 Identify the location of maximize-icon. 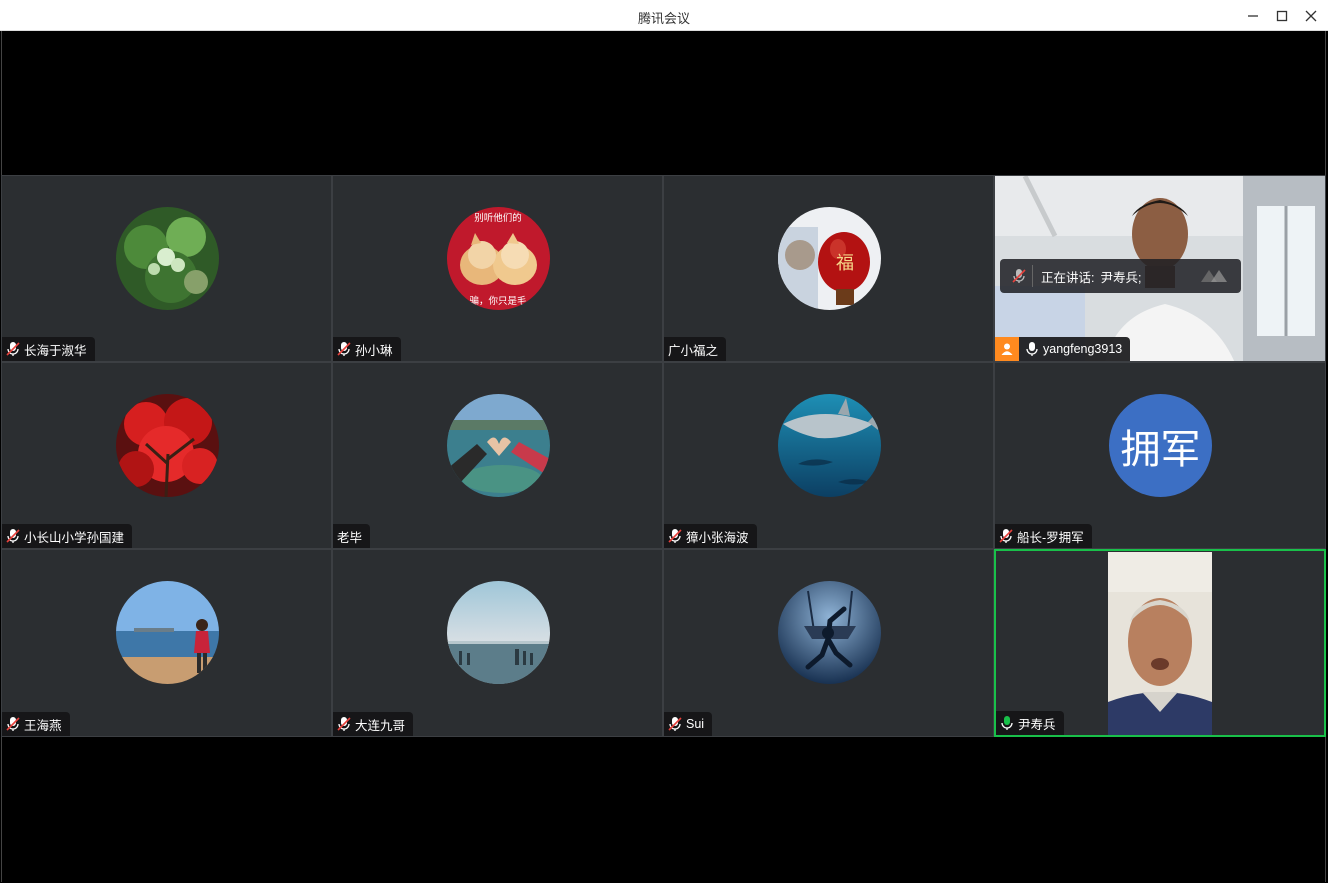
(1282, 15).